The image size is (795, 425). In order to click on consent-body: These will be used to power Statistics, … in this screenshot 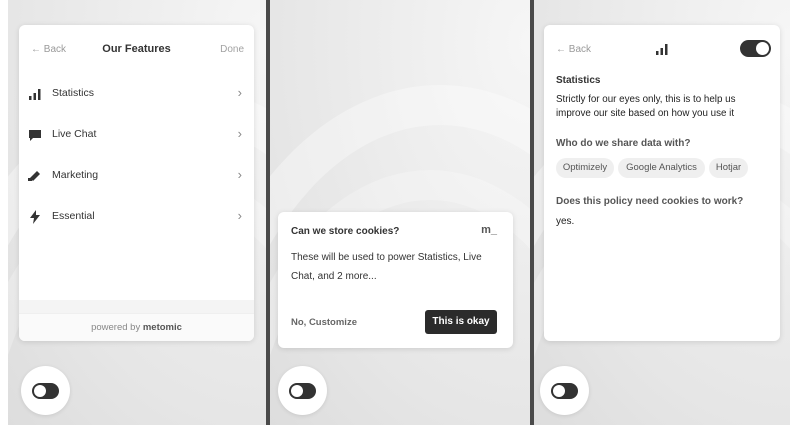, I will do `click(386, 267)`.